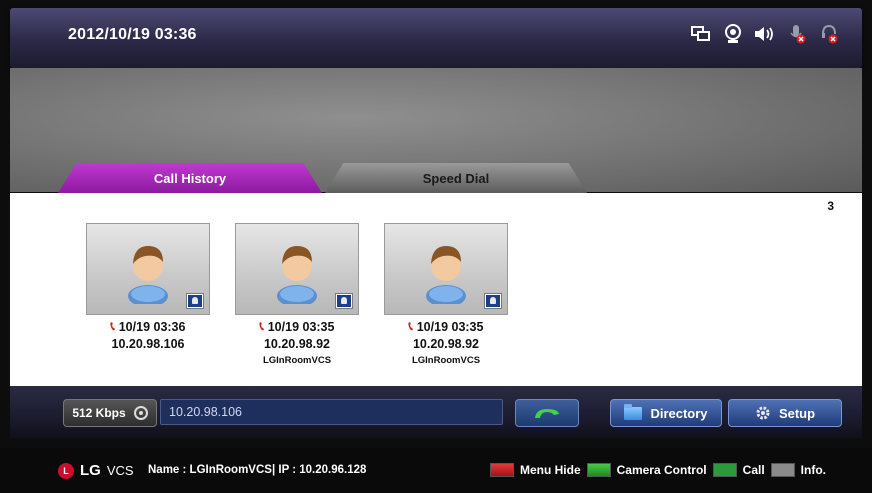 This screenshot has width=872, height=493. I want to click on top-status-bar: 2012/10/19 03:36, so click(436, 38).